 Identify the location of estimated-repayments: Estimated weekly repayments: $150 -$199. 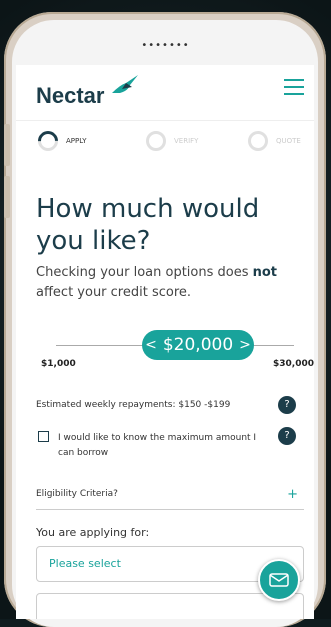
(133, 405).